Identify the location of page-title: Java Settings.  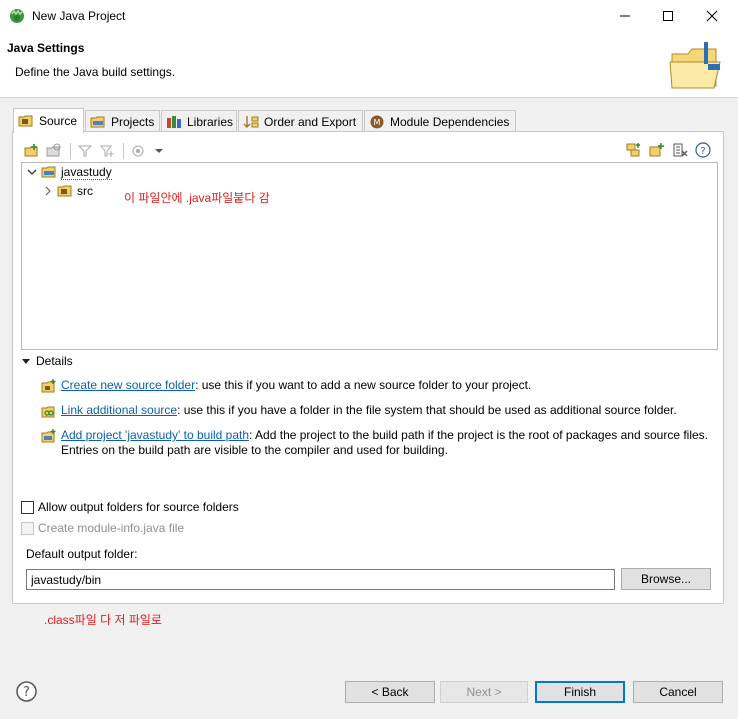
(46, 48).